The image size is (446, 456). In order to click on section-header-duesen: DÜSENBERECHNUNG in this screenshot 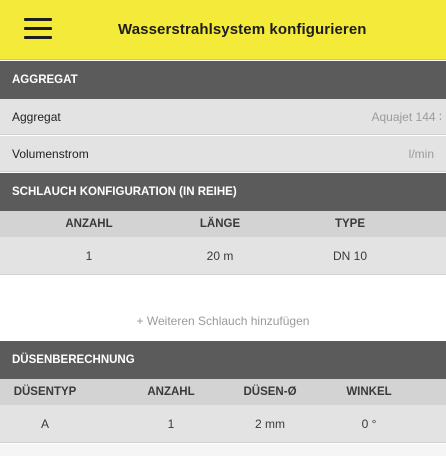, I will do `click(223, 360)`.